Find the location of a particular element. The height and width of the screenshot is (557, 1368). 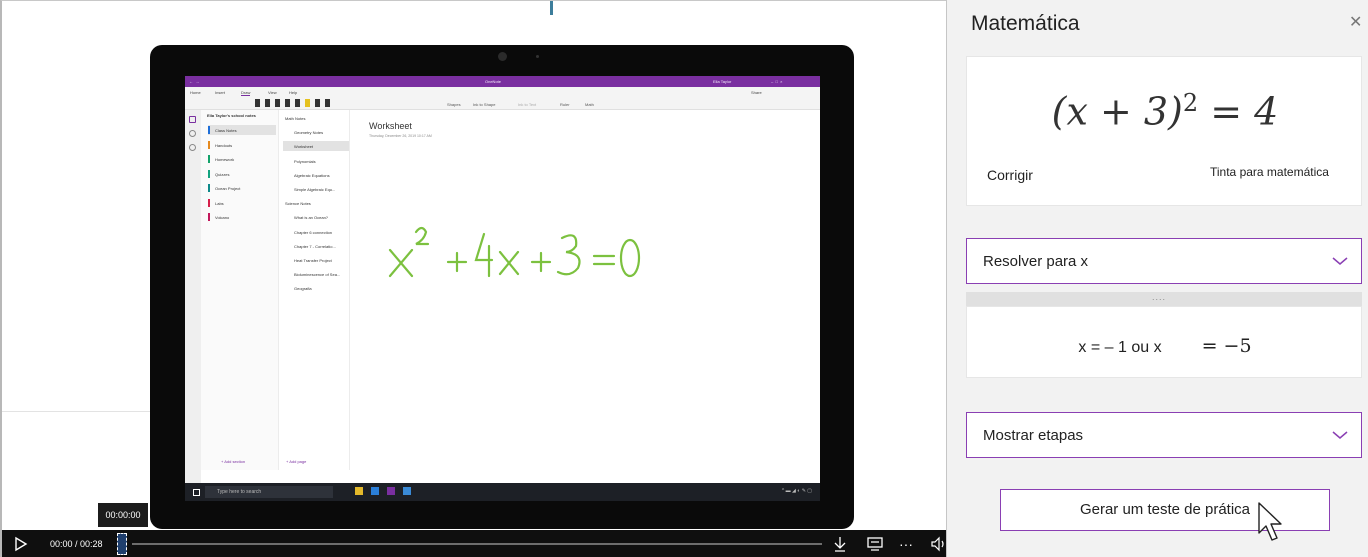

add-section-button: + Add section is located at coordinates (233, 461).